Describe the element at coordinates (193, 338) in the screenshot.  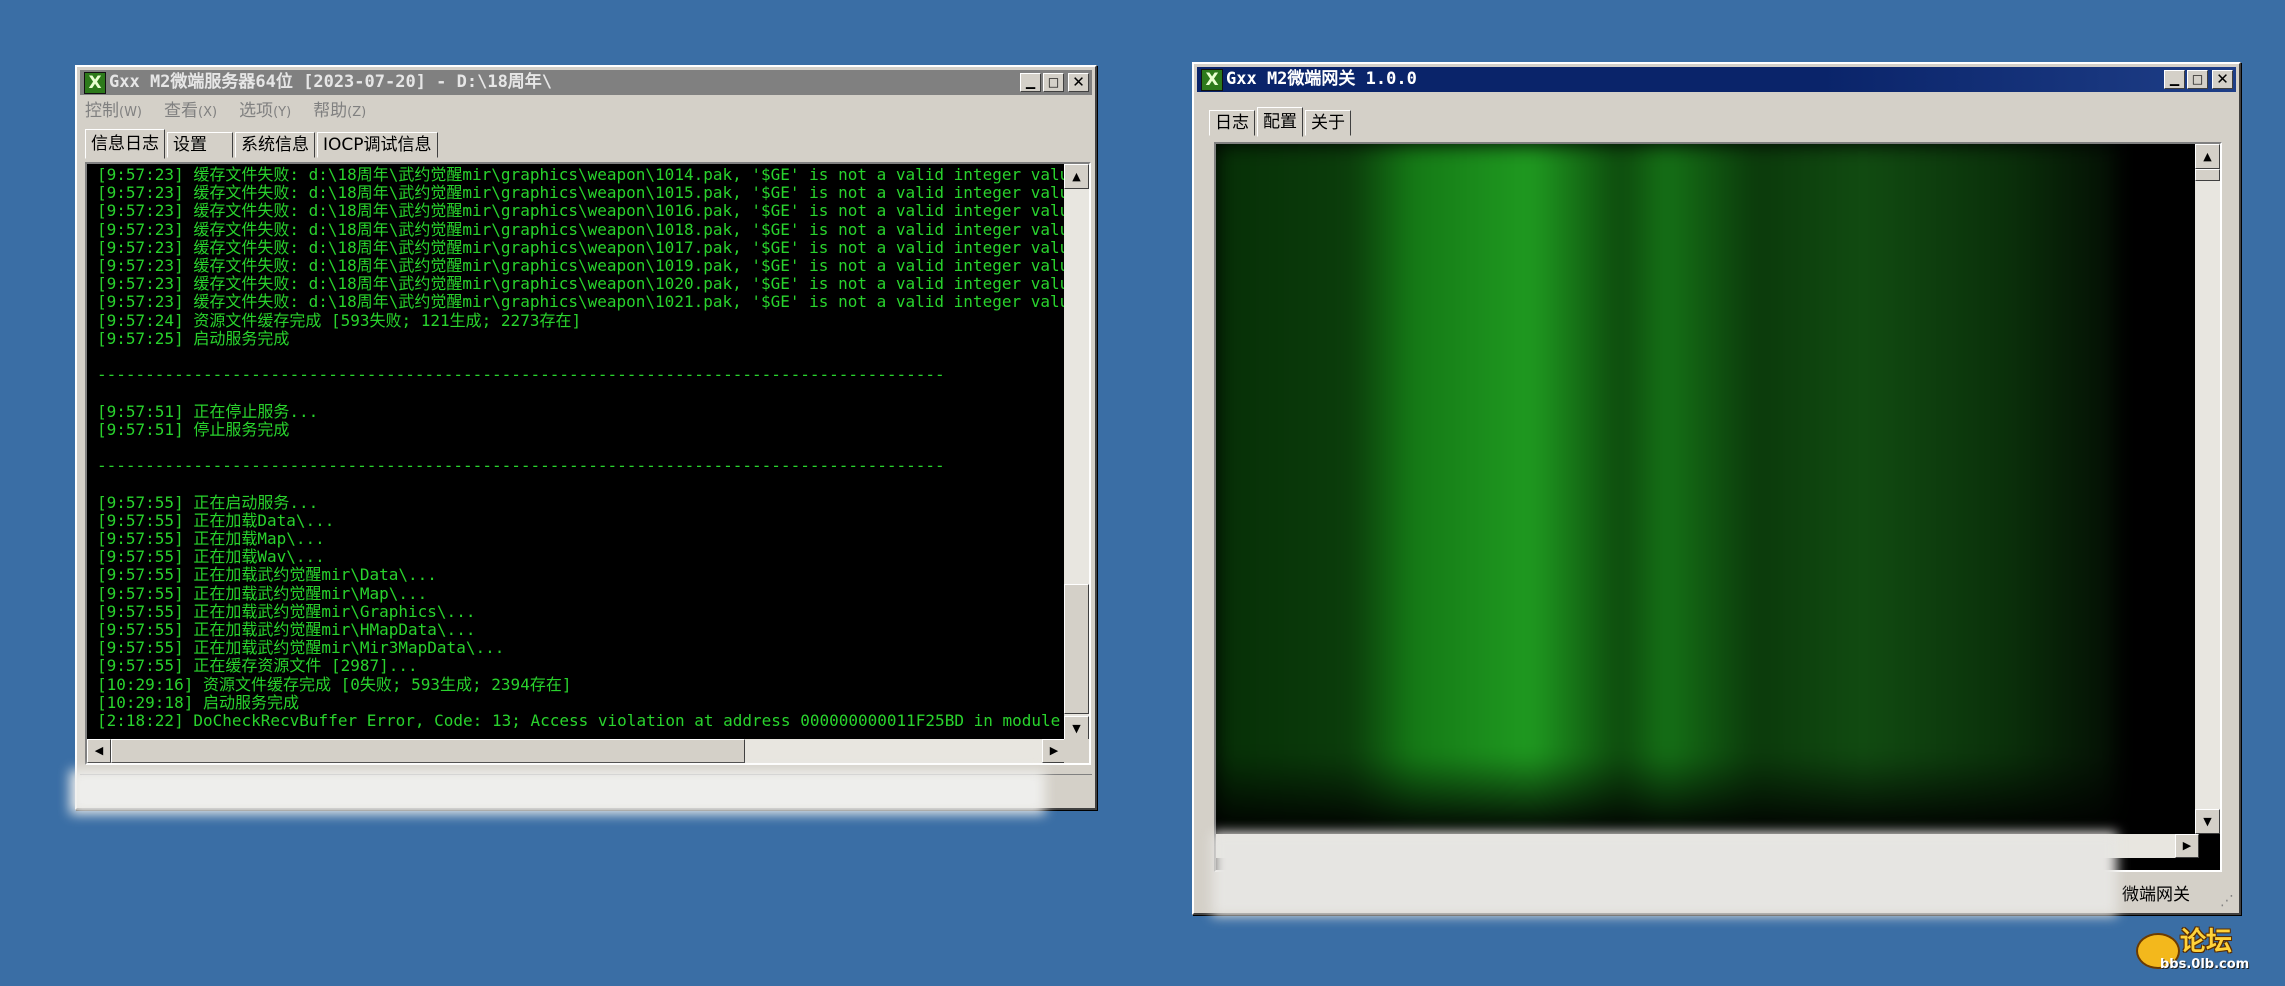
I see `log-line: [9:57:25] 启动服务完成` at that location.